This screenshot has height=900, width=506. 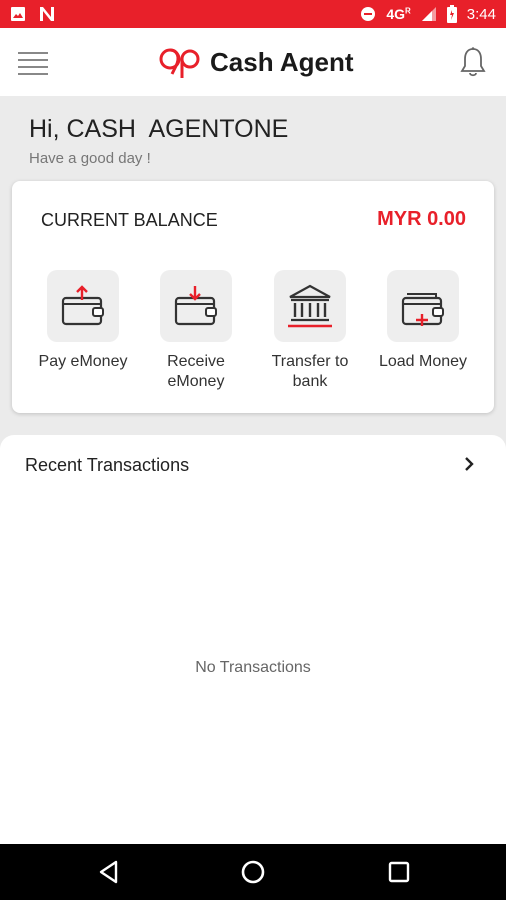 What do you see at coordinates (469, 464) in the screenshot?
I see `chevron-right-icon` at bounding box center [469, 464].